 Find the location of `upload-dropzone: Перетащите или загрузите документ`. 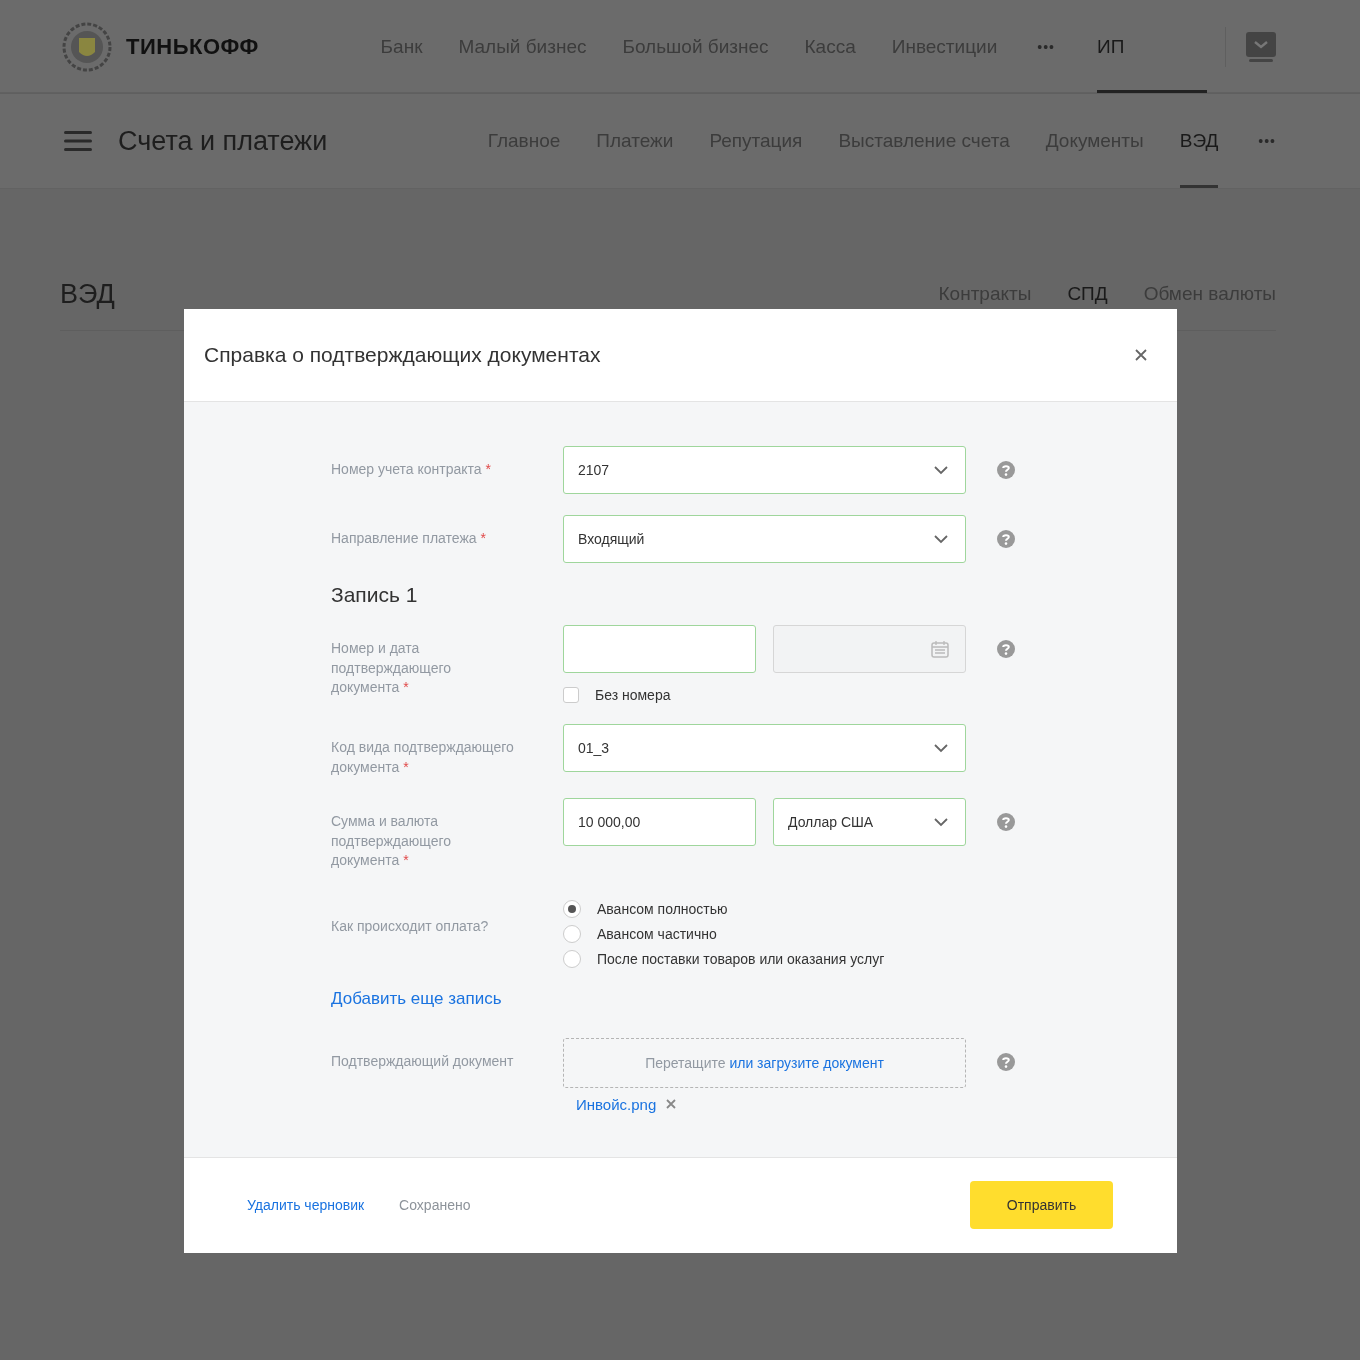

upload-dropzone: Перетащите или загрузите документ is located at coordinates (764, 1062).